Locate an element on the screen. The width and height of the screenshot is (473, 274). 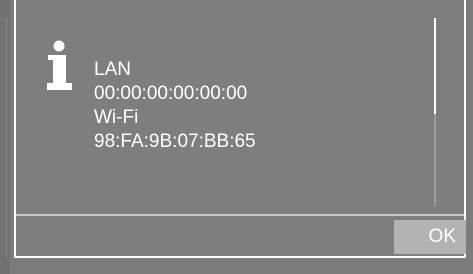
background-panel is located at coordinates (5, 137).